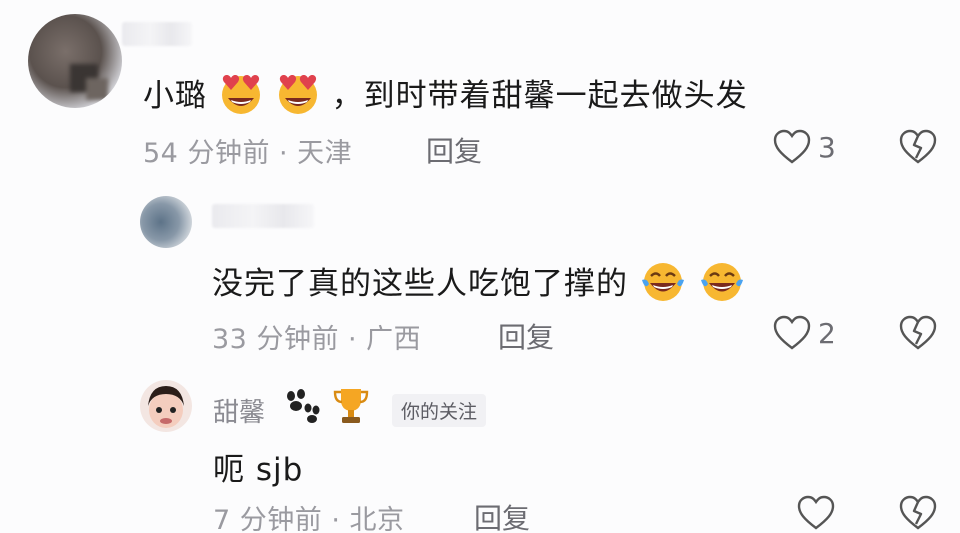 This screenshot has height=533, width=960. Describe the element at coordinates (302, 406) in the screenshot. I see `paw-icon` at that location.